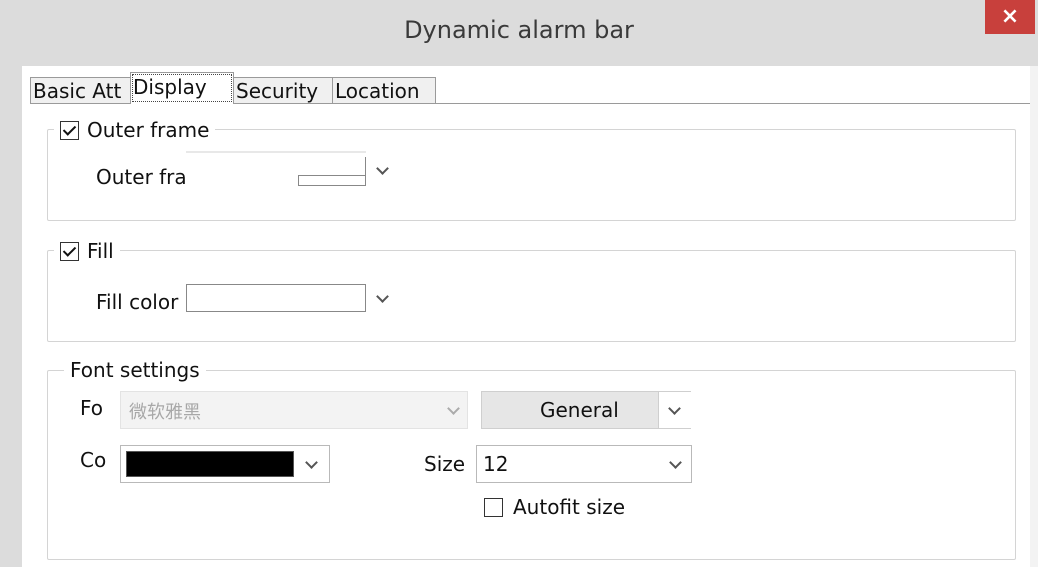  What do you see at coordinates (170, 87) in the screenshot?
I see `tab-label: Display` at bounding box center [170, 87].